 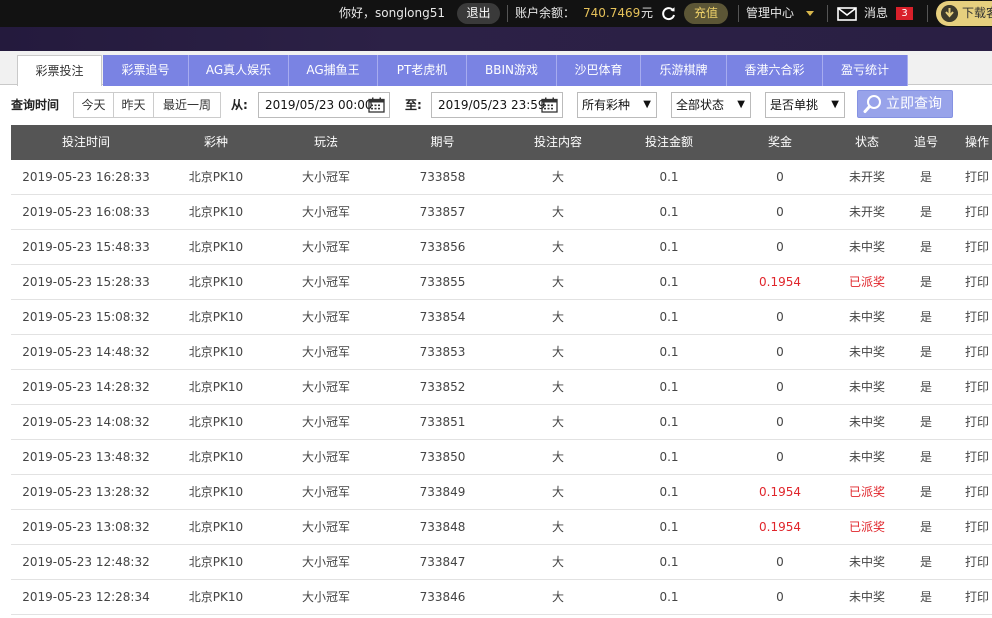 I want to click on cell-issue: 733851, so click(x=442, y=422).